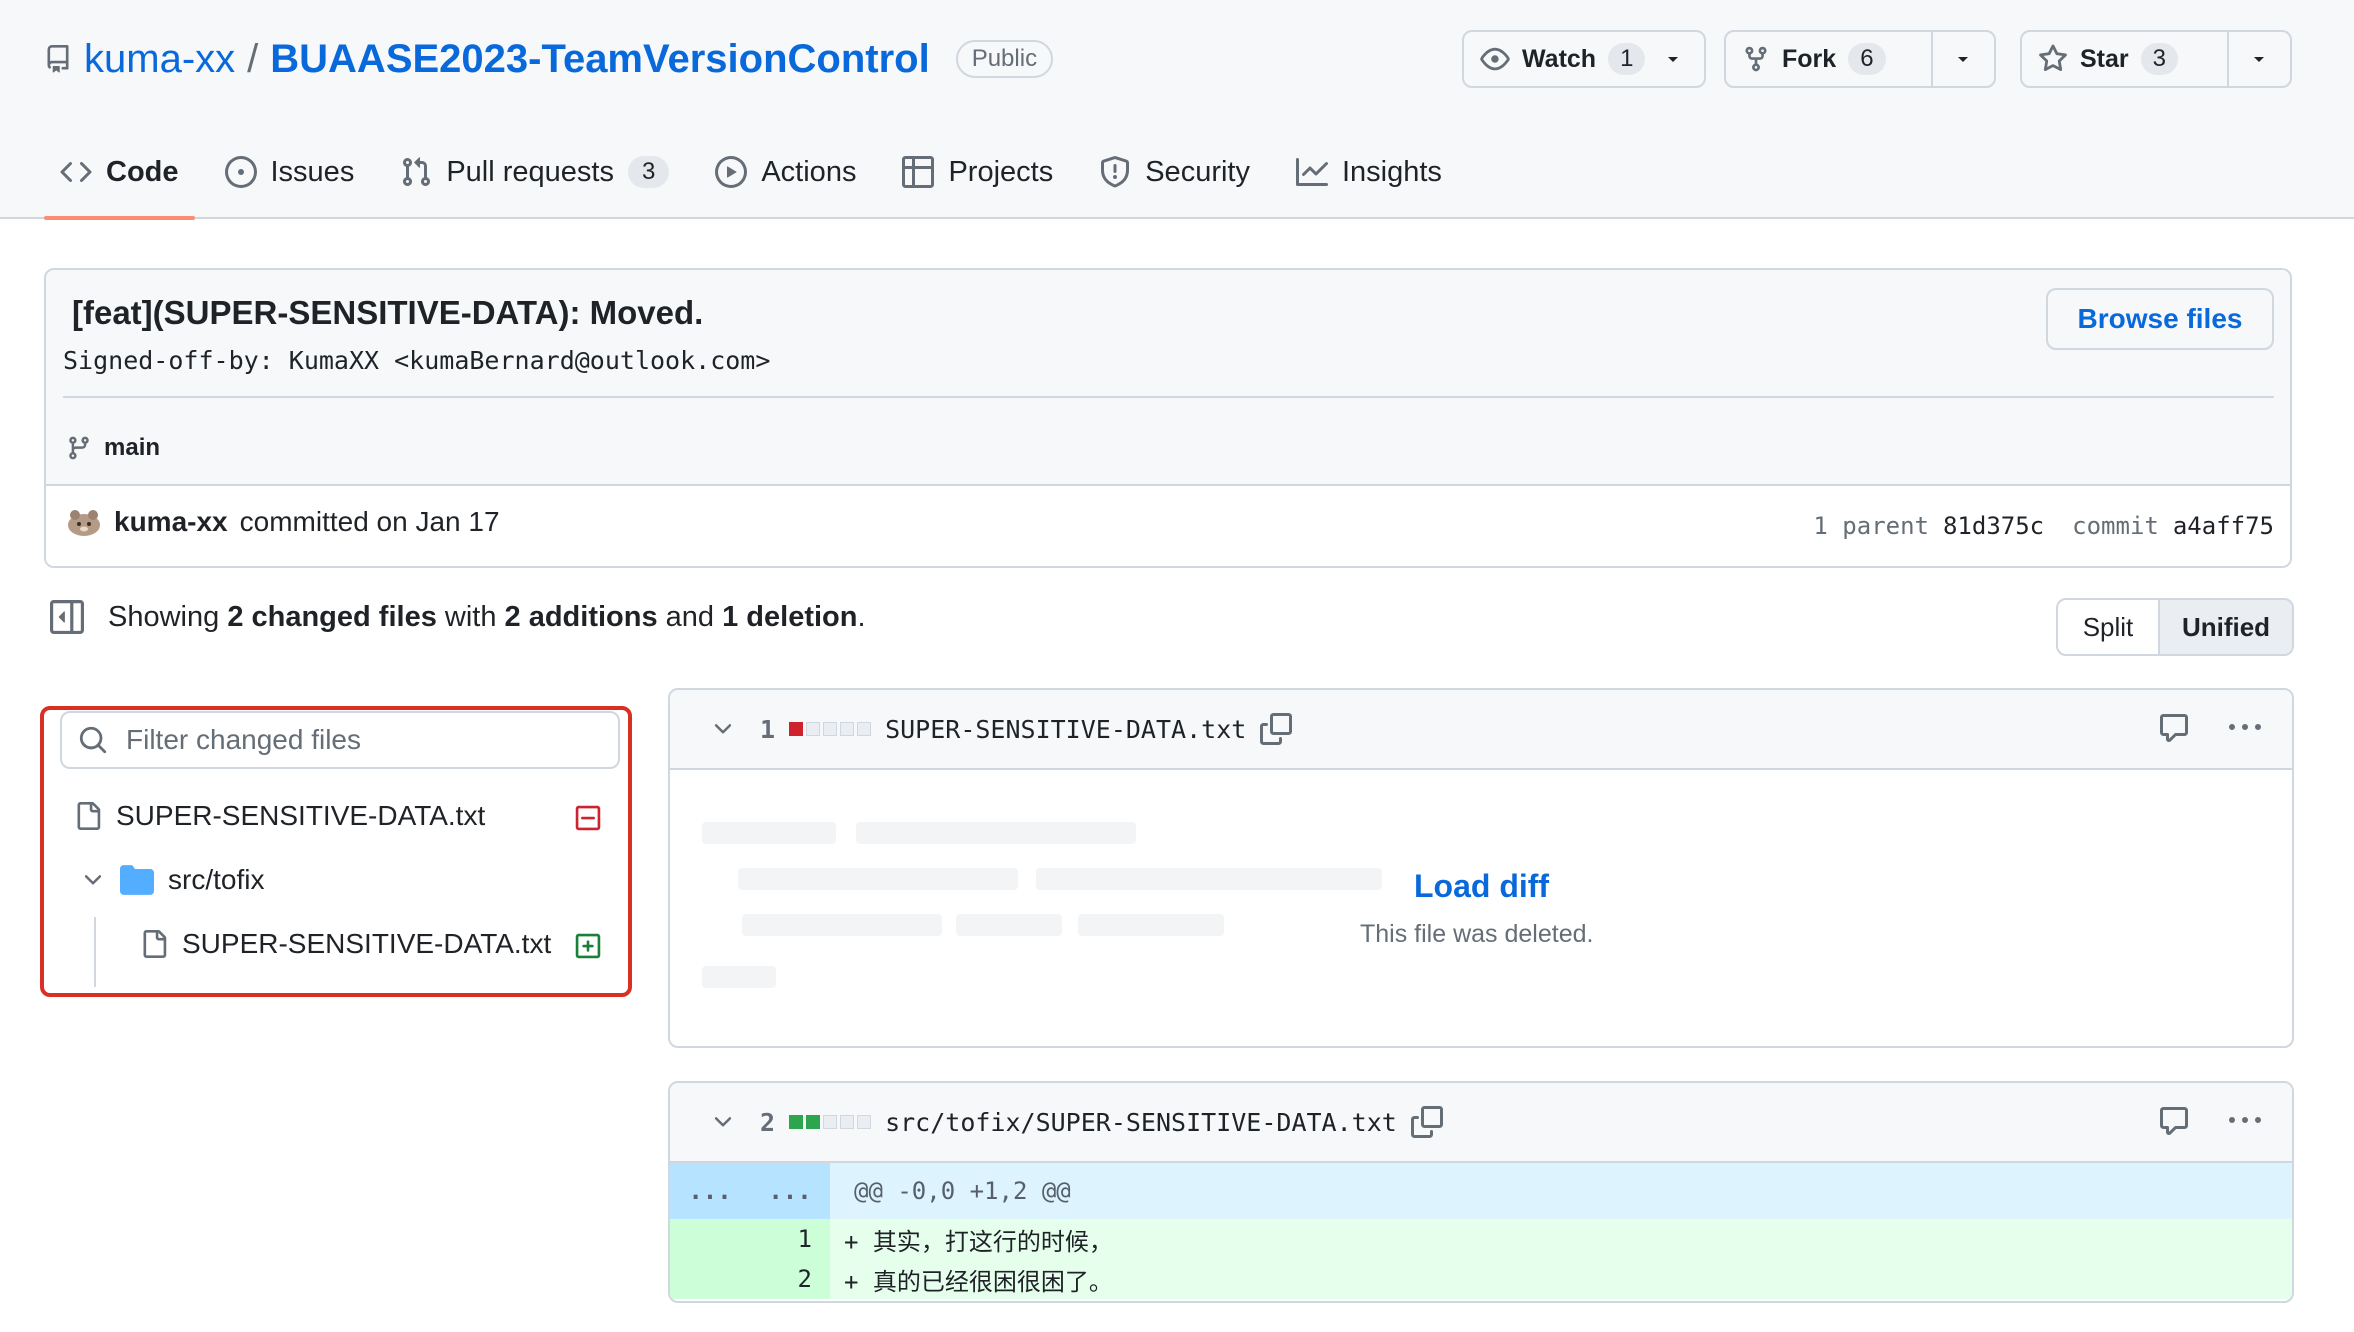 The height and width of the screenshot is (1332, 2354). I want to click on file-removed-icon, so click(588, 818).